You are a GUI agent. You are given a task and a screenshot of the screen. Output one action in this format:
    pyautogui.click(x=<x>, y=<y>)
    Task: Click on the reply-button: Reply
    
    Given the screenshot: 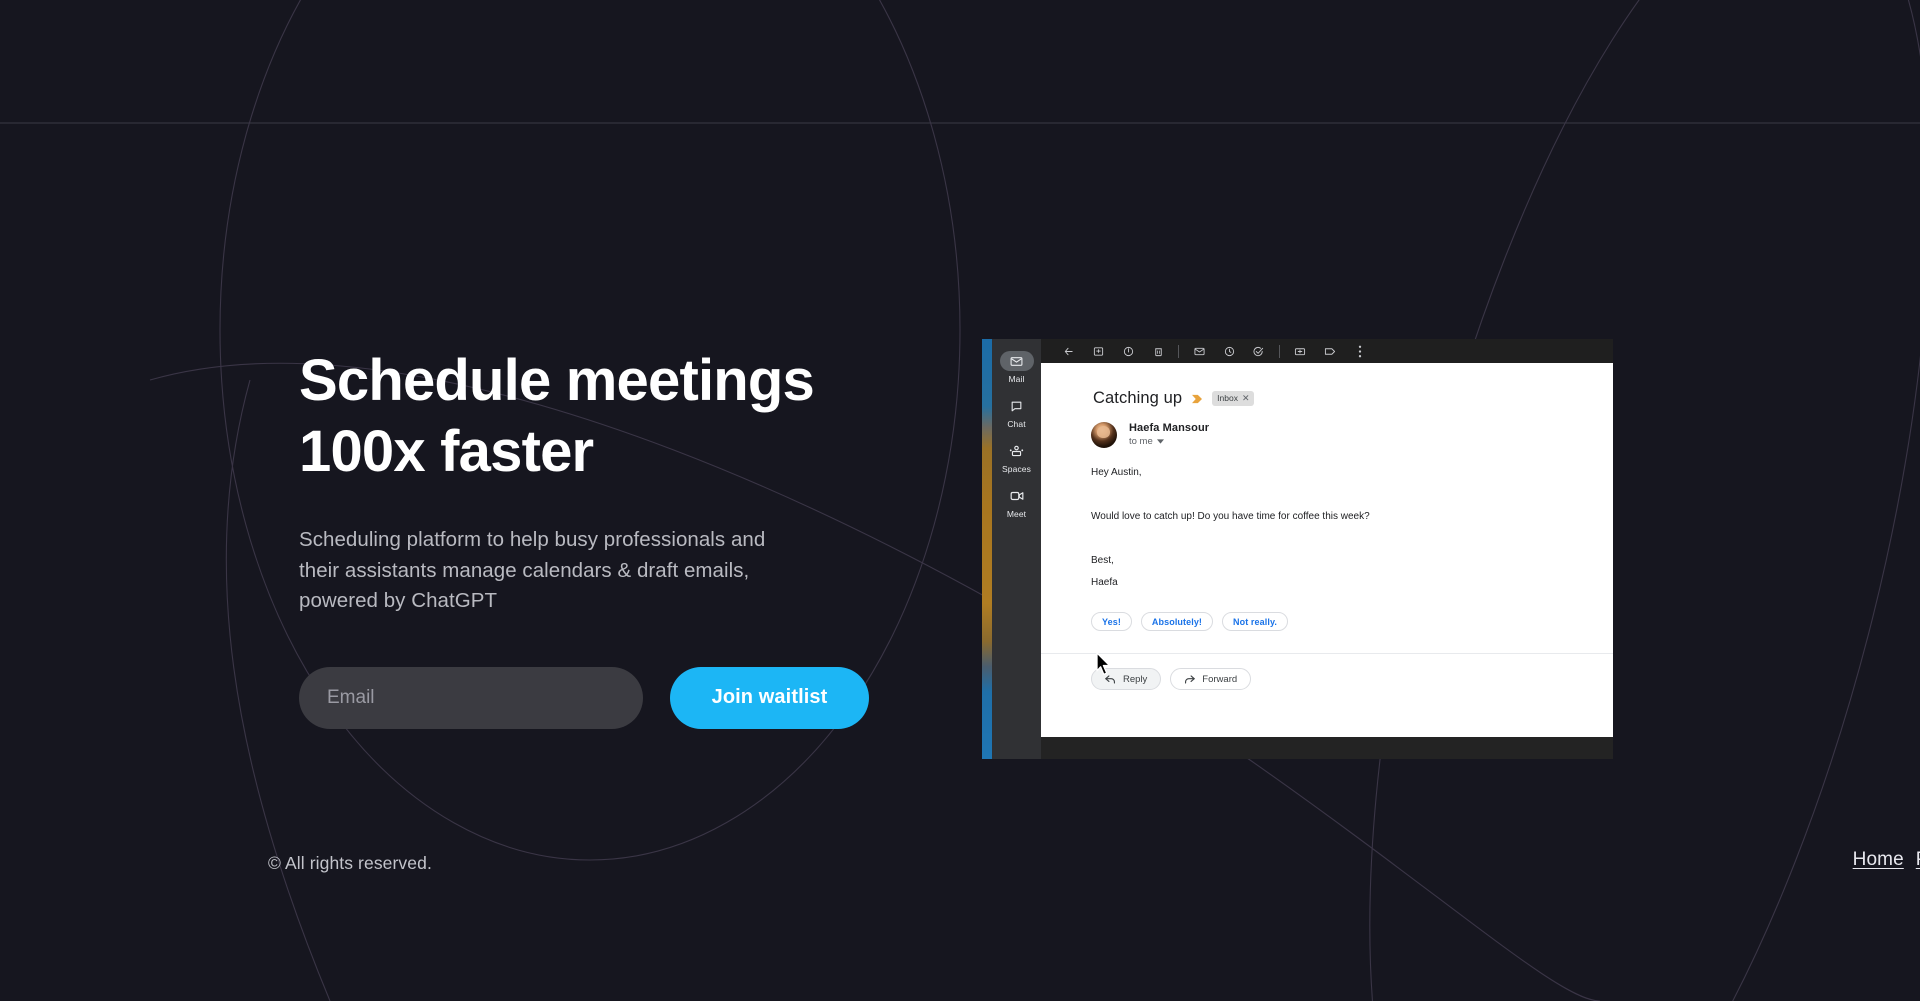 What is the action you would take?
    pyautogui.click(x=1126, y=679)
    